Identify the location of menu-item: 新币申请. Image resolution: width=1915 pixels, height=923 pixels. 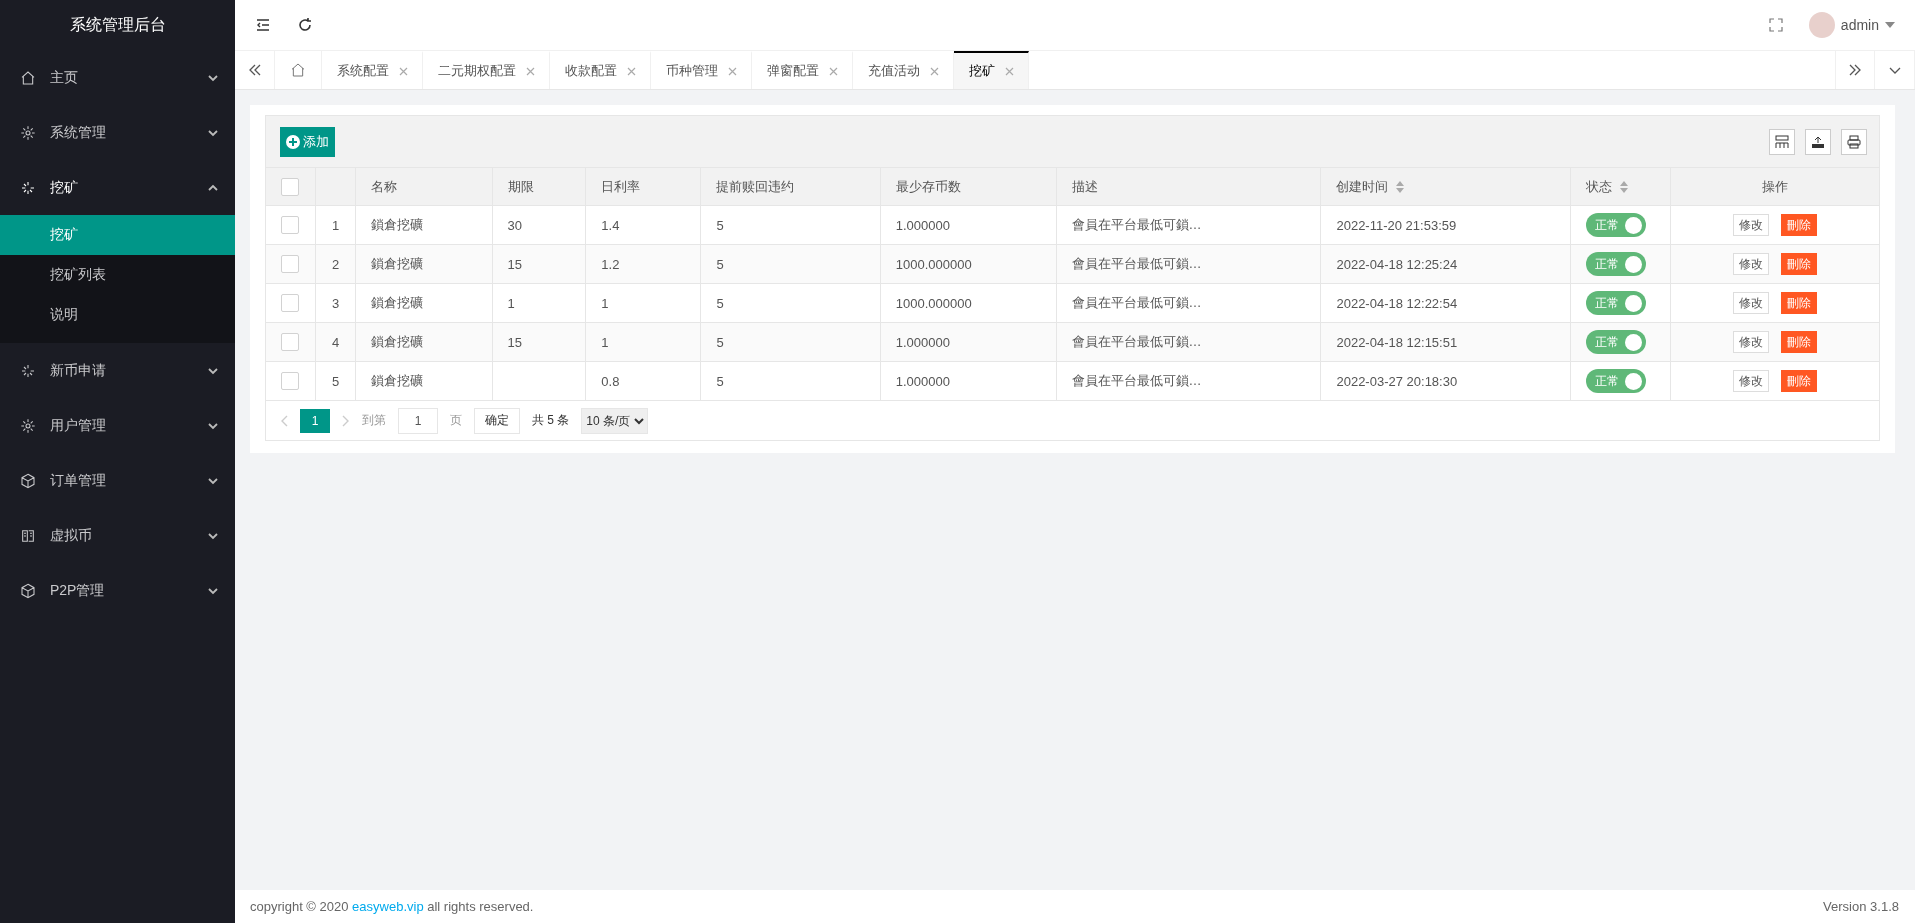
(117, 370).